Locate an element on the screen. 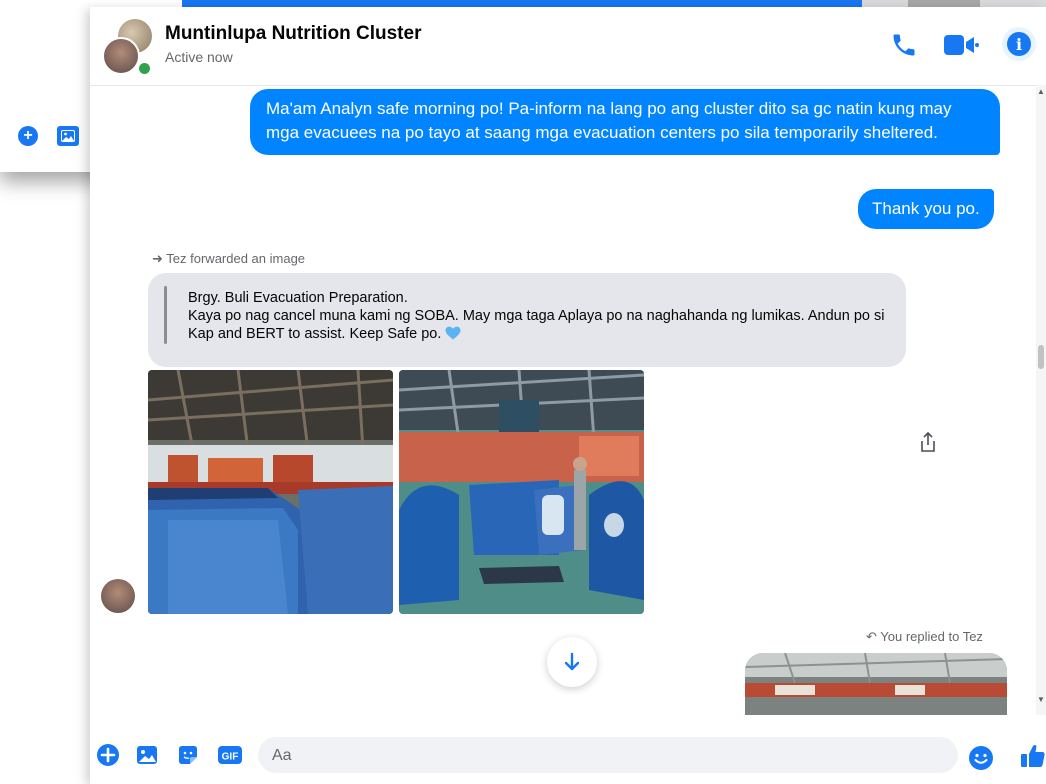  reply-arrow-icon: ↶ is located at coordinates (871, 636).